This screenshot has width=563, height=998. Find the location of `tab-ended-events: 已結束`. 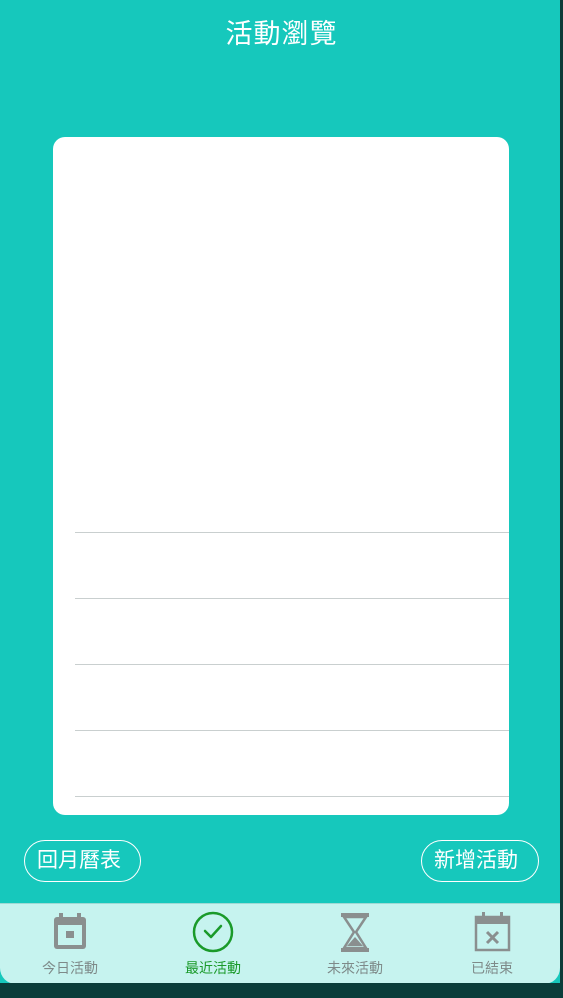

tab-ended-events: 已結束 is located at coordinates (492, 944).